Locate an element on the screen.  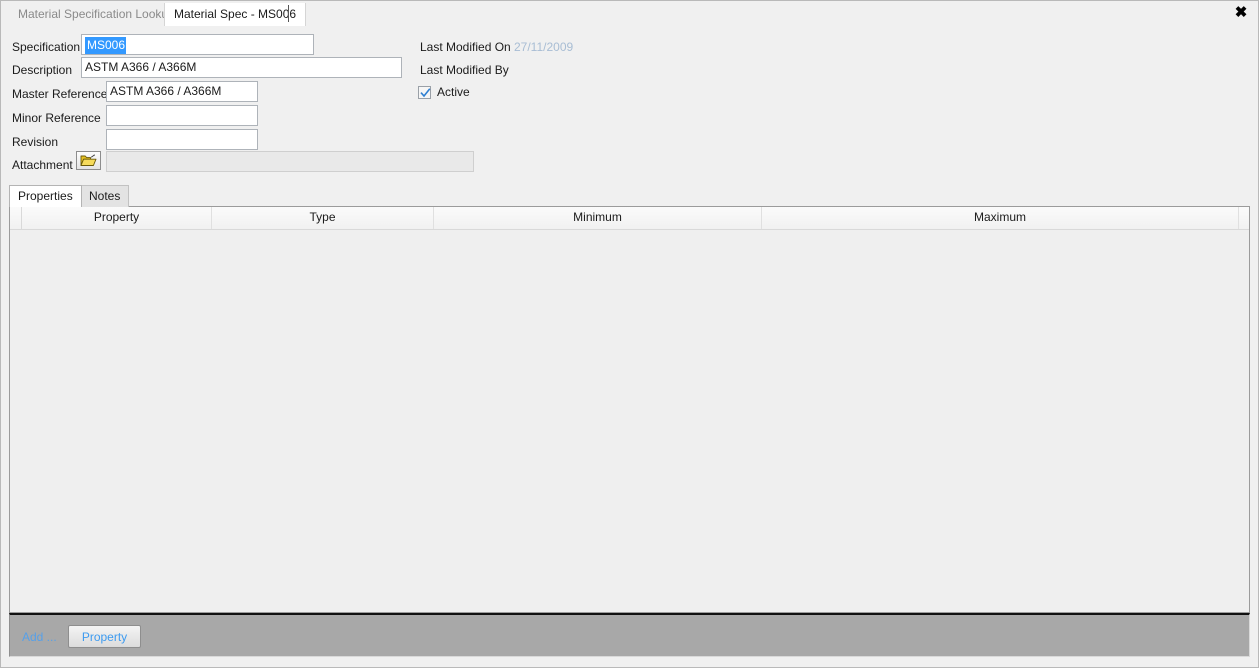
specification-label: Specification is located at coordinates (46, 47).